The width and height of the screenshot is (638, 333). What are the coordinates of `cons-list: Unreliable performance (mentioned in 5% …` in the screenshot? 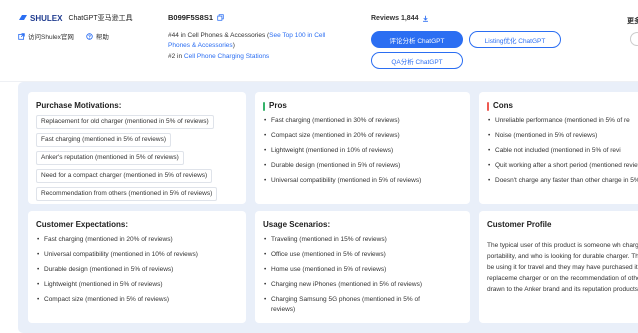 It's located at (562, 153).